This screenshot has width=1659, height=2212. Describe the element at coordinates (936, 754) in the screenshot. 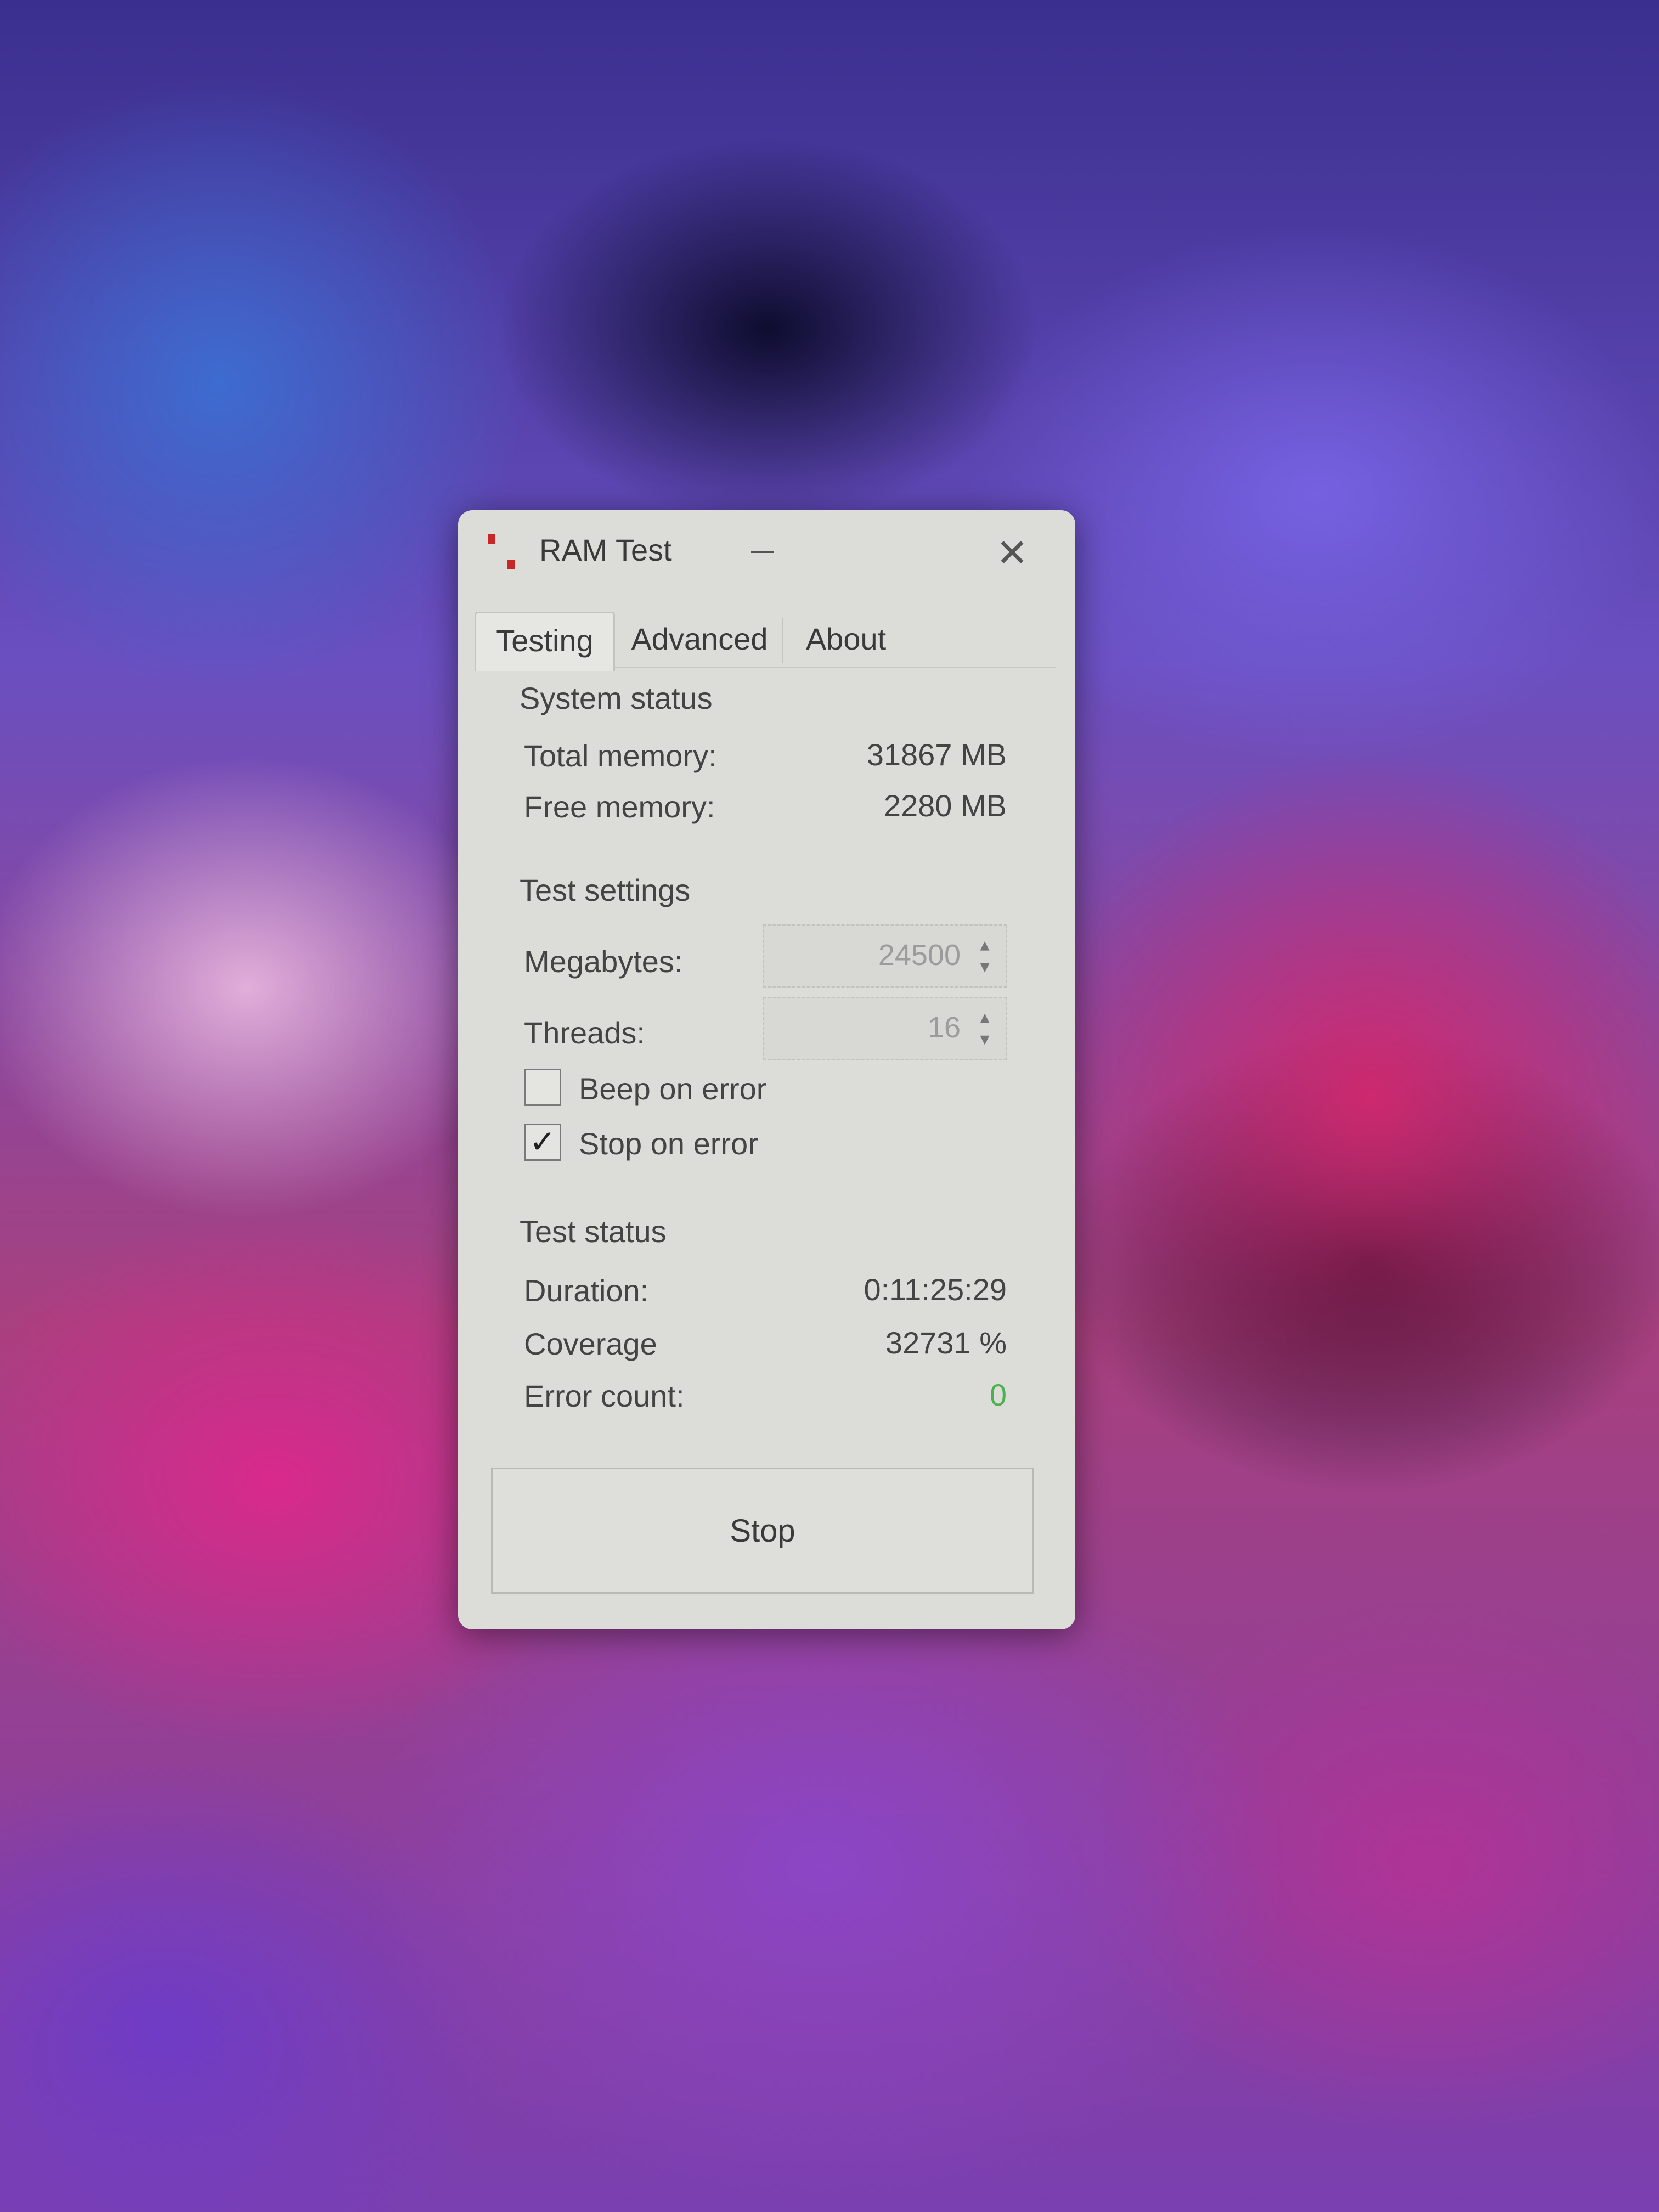

I see `total-memory-value: 31867 MB` at that location.